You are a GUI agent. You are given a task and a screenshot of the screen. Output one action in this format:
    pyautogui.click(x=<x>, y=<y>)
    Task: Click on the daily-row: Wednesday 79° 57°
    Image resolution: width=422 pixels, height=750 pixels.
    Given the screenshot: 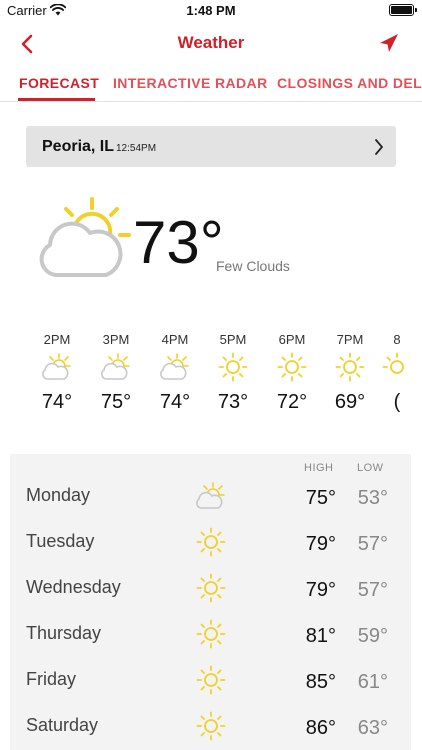 What is the action you would take?
    pyautogui.click(x=210, y=590)
    